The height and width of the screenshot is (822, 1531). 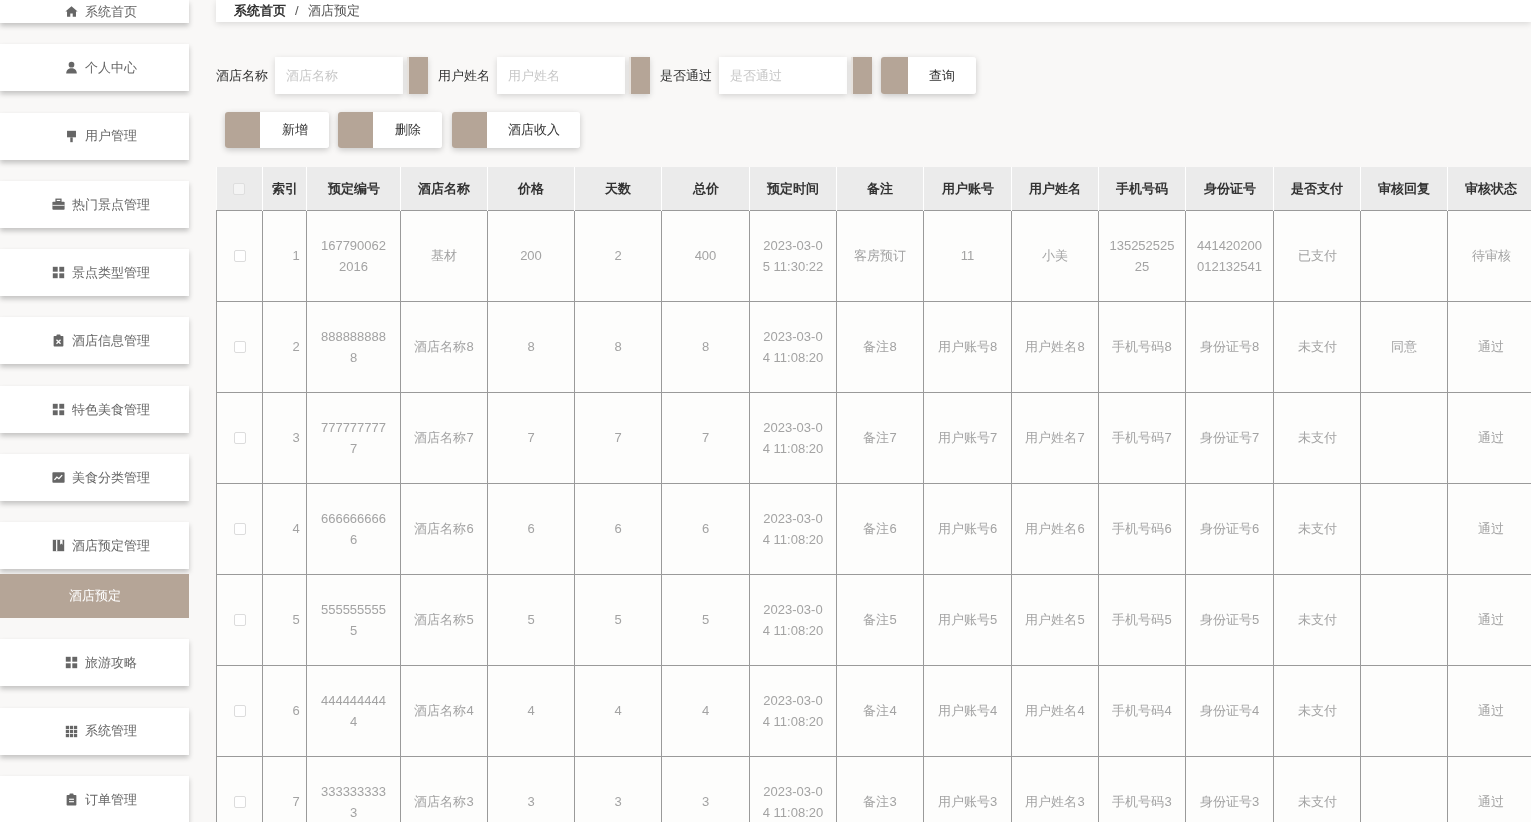 What do you see at coordinates (94, 663) in the screenshot?
I see `sidebar-item: 旅游攻略` at bounding box center [94, 663].